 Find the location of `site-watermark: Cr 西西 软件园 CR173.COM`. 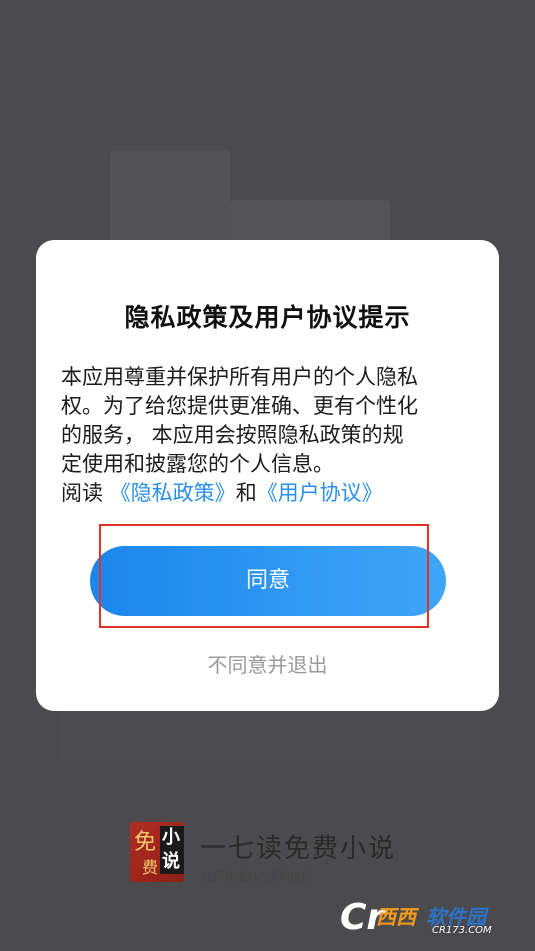

site-watermark: Cr 西西 软件园 CR173.COM is located at coordinates (428, 918).